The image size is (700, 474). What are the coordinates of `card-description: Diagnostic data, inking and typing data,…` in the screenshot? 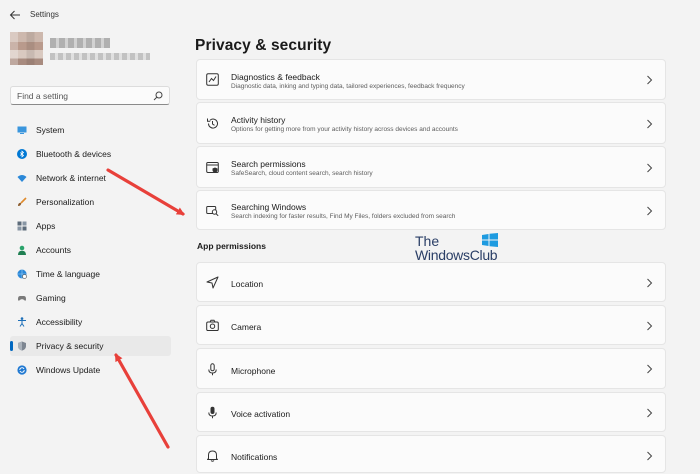 It's located at (348, 86).